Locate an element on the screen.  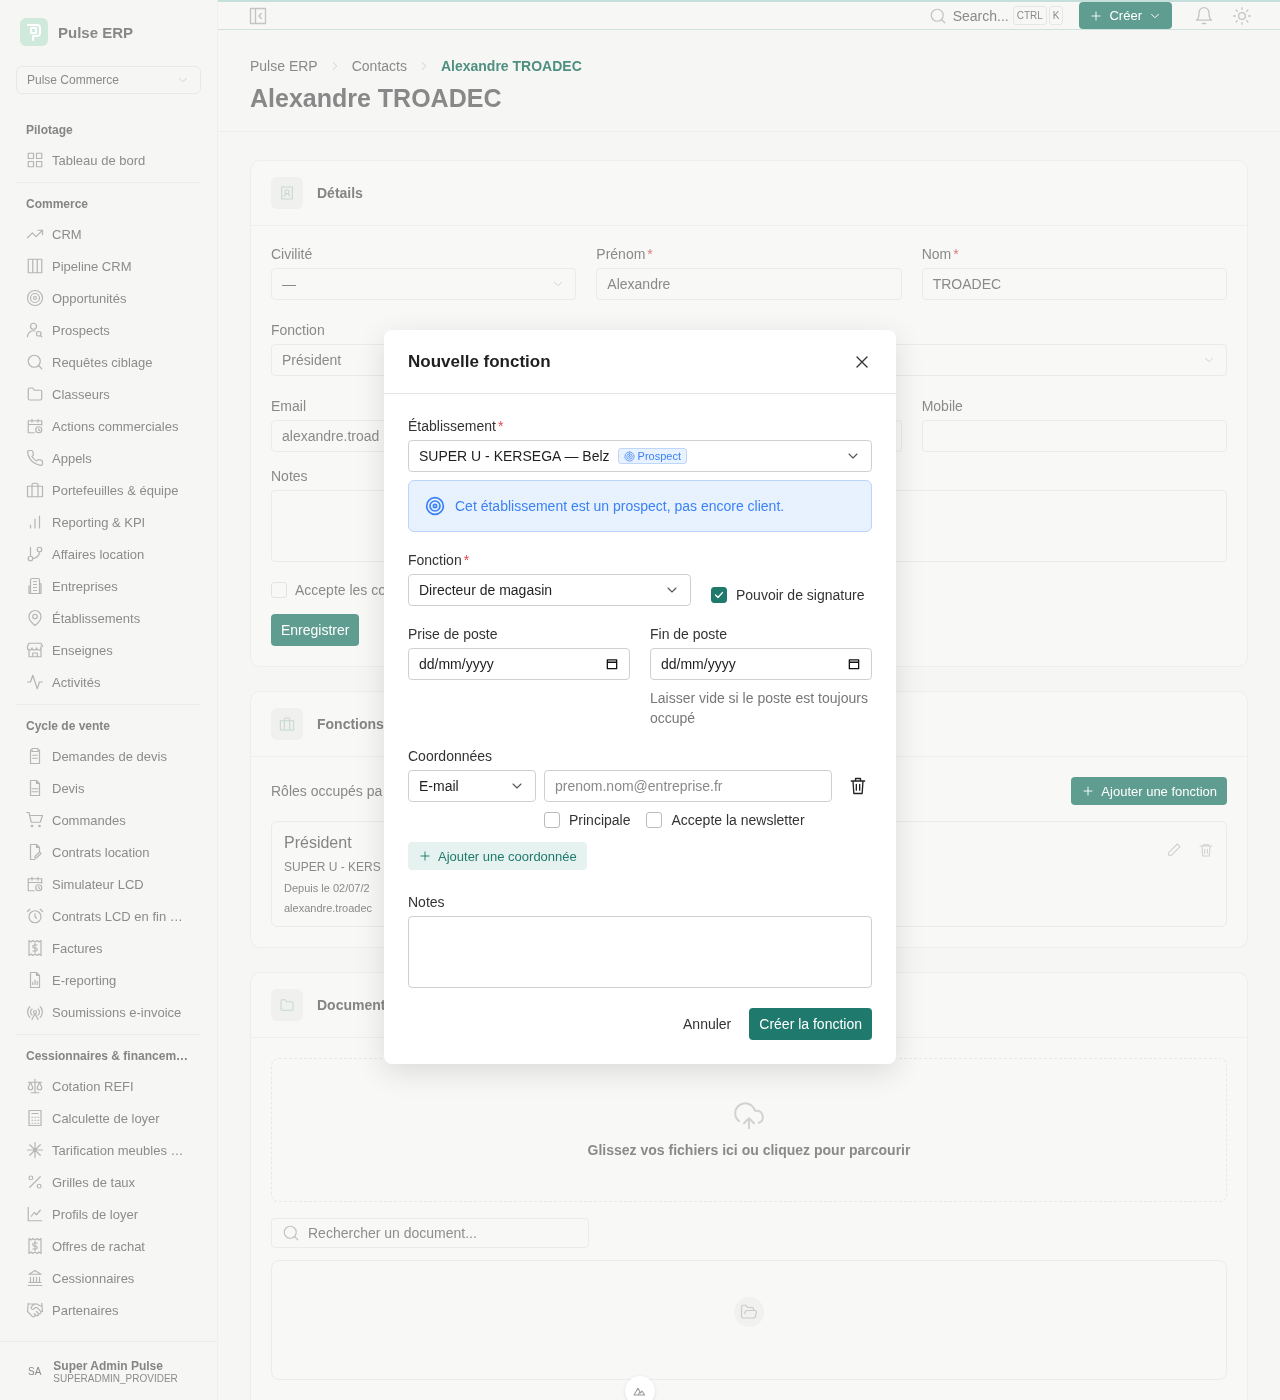
dropzone-text: Glissez vos fichiers ici ou cliquez pour parcourir is located at coordinates (749, 1150).